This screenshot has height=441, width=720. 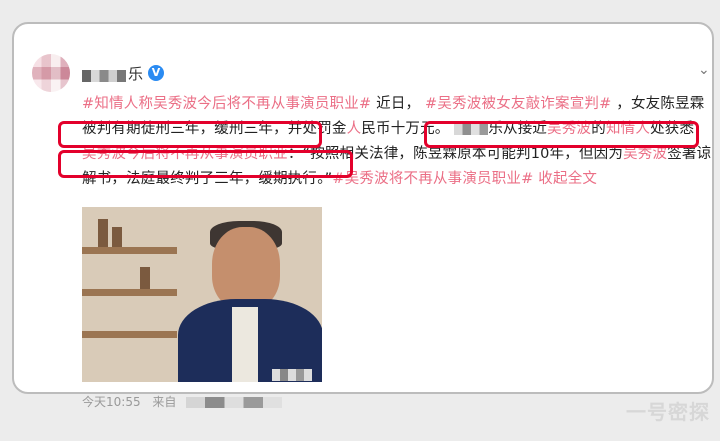 What do you see at coordinates (245, 344) in the screenshot?
I see `man-shirt-shape` at bounding box center [245, 344].